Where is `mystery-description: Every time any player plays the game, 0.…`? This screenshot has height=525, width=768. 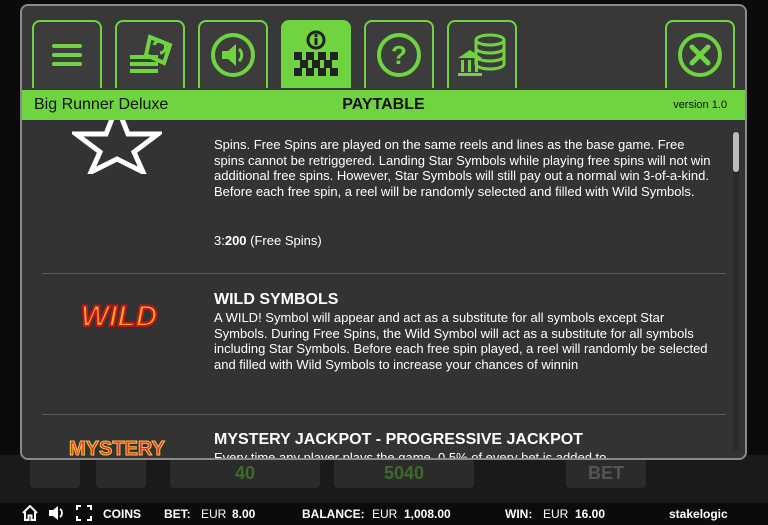
mystery-description: Every time any player plays the game, 0.… is located at coordinates (410, 455).